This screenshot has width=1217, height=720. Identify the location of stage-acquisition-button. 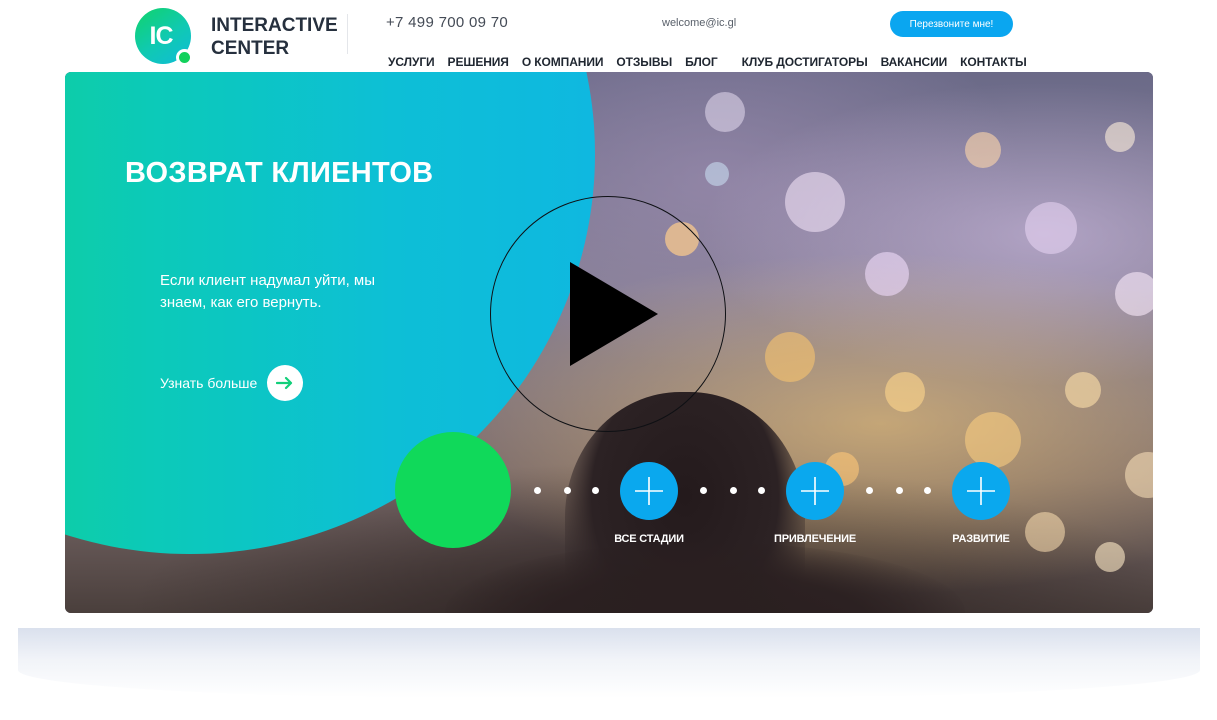
(815, 491).